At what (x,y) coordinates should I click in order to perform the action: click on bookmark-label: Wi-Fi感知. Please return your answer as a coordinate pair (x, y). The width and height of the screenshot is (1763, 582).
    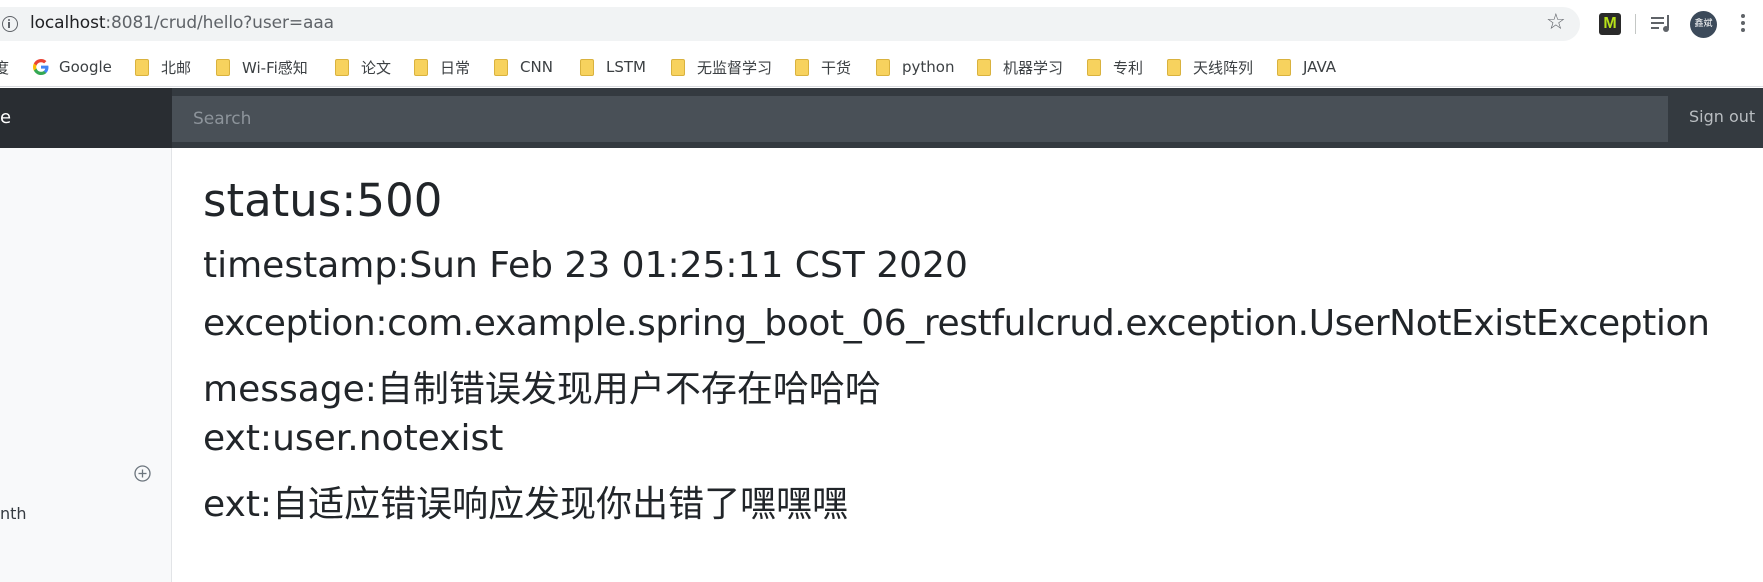
    Looking at the image, I should click on (275, 67).